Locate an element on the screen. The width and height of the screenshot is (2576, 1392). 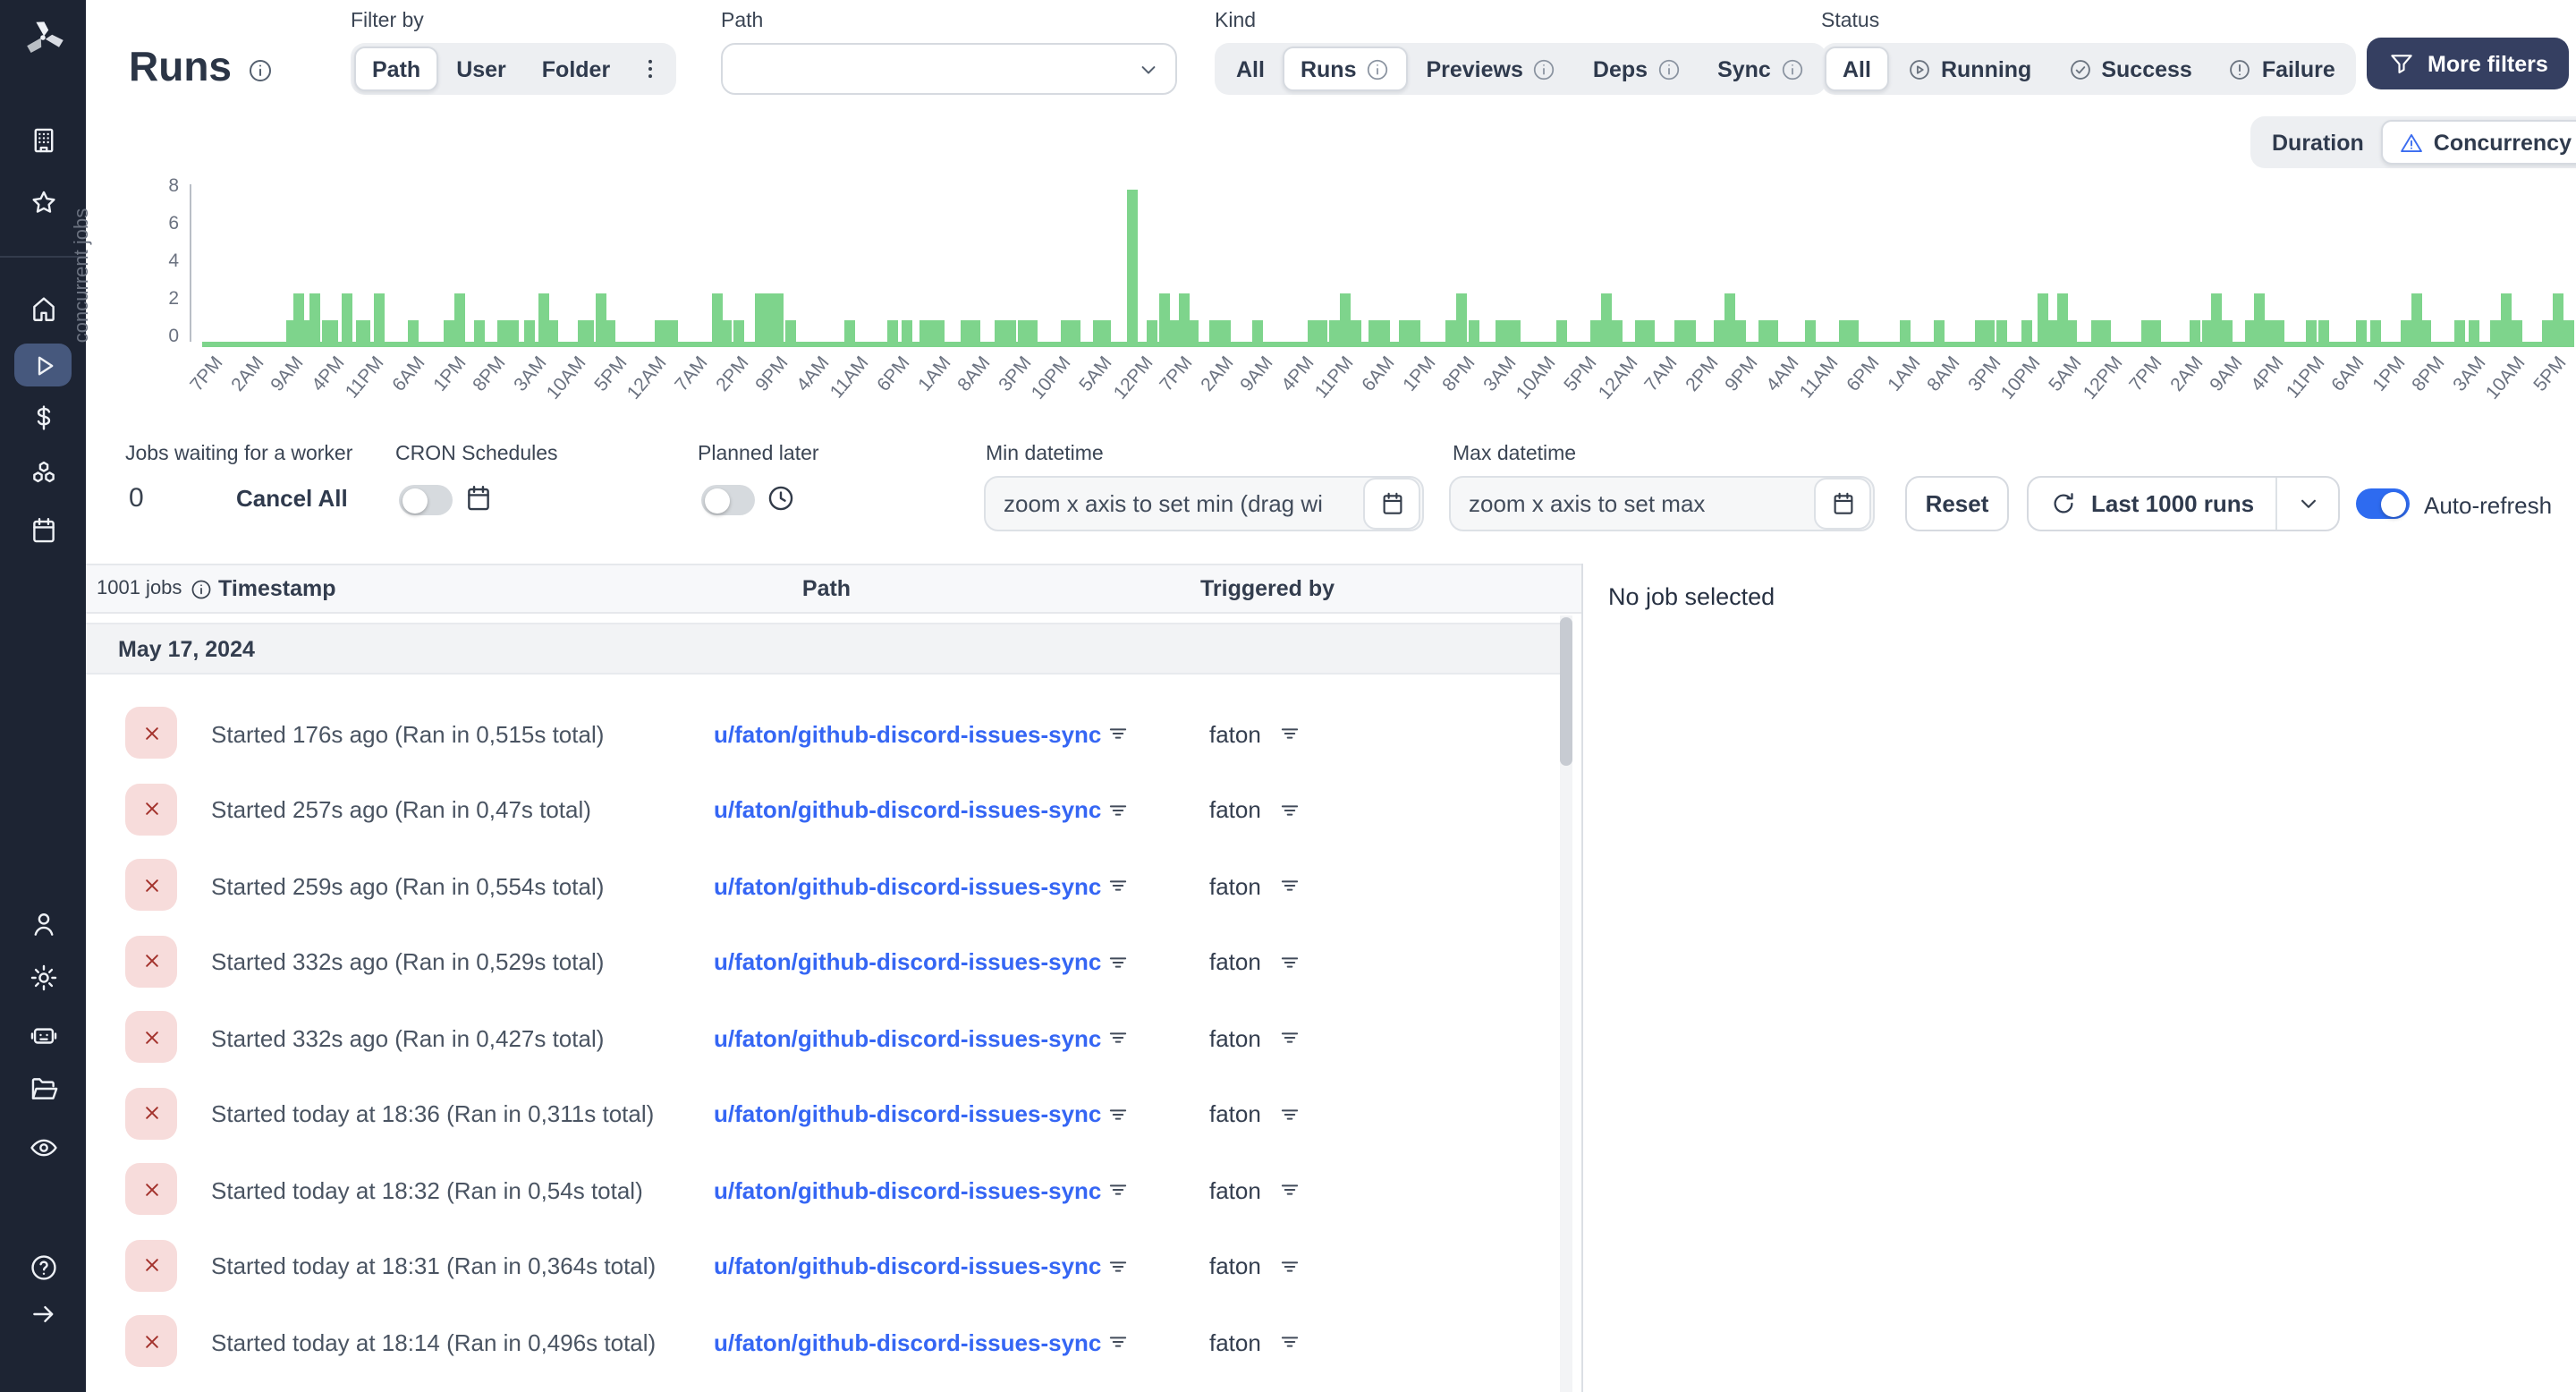
cron-schedules-toggle is located at coordinates (426, 500).